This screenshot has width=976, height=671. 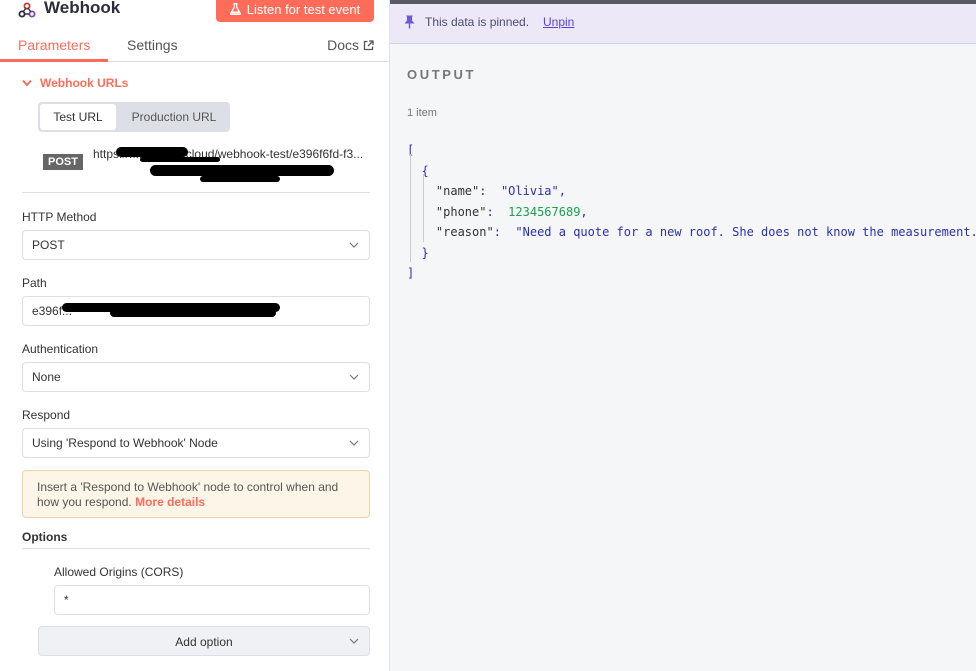 I want to click on cors-label: Allowed Origins (CORS), so click(x=119, y=572).